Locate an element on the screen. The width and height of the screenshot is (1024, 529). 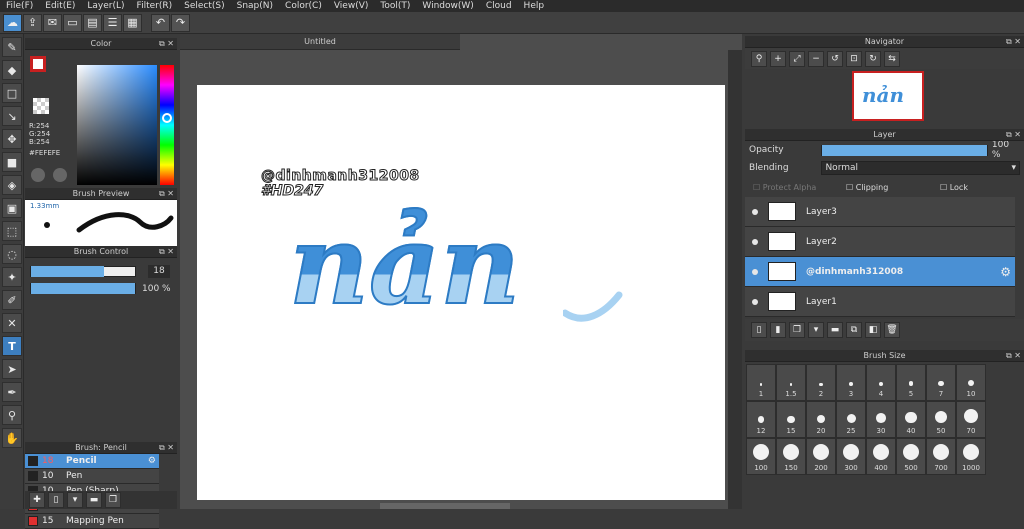
brush-size-cell: 400 is located at coordinates (881, 456).